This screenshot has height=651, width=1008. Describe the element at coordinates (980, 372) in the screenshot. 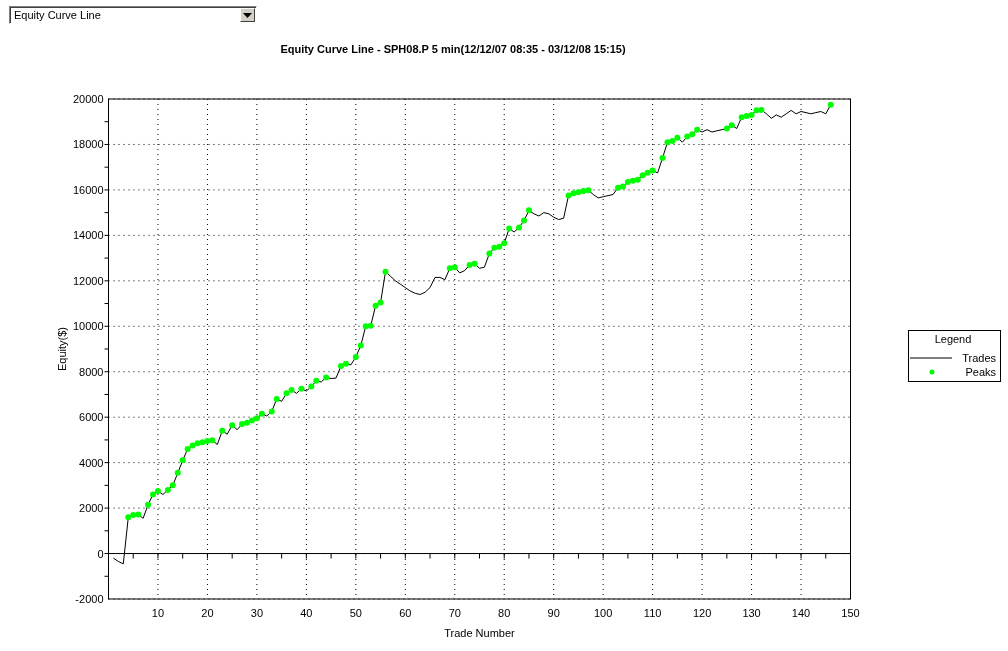

I see `legend-label: Peaks` at that location.